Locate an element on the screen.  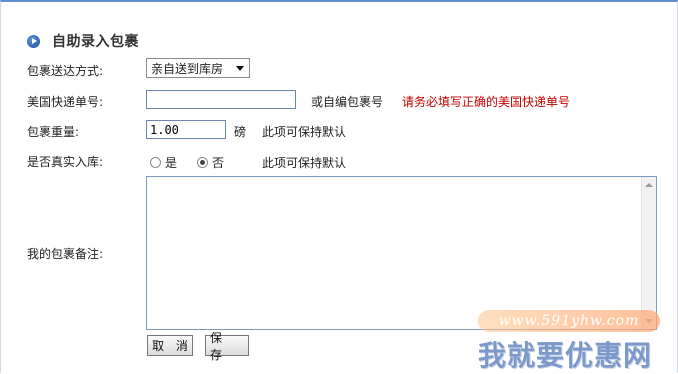
watermark-url: www.591yhw.com is located at coordinates (569, 321).